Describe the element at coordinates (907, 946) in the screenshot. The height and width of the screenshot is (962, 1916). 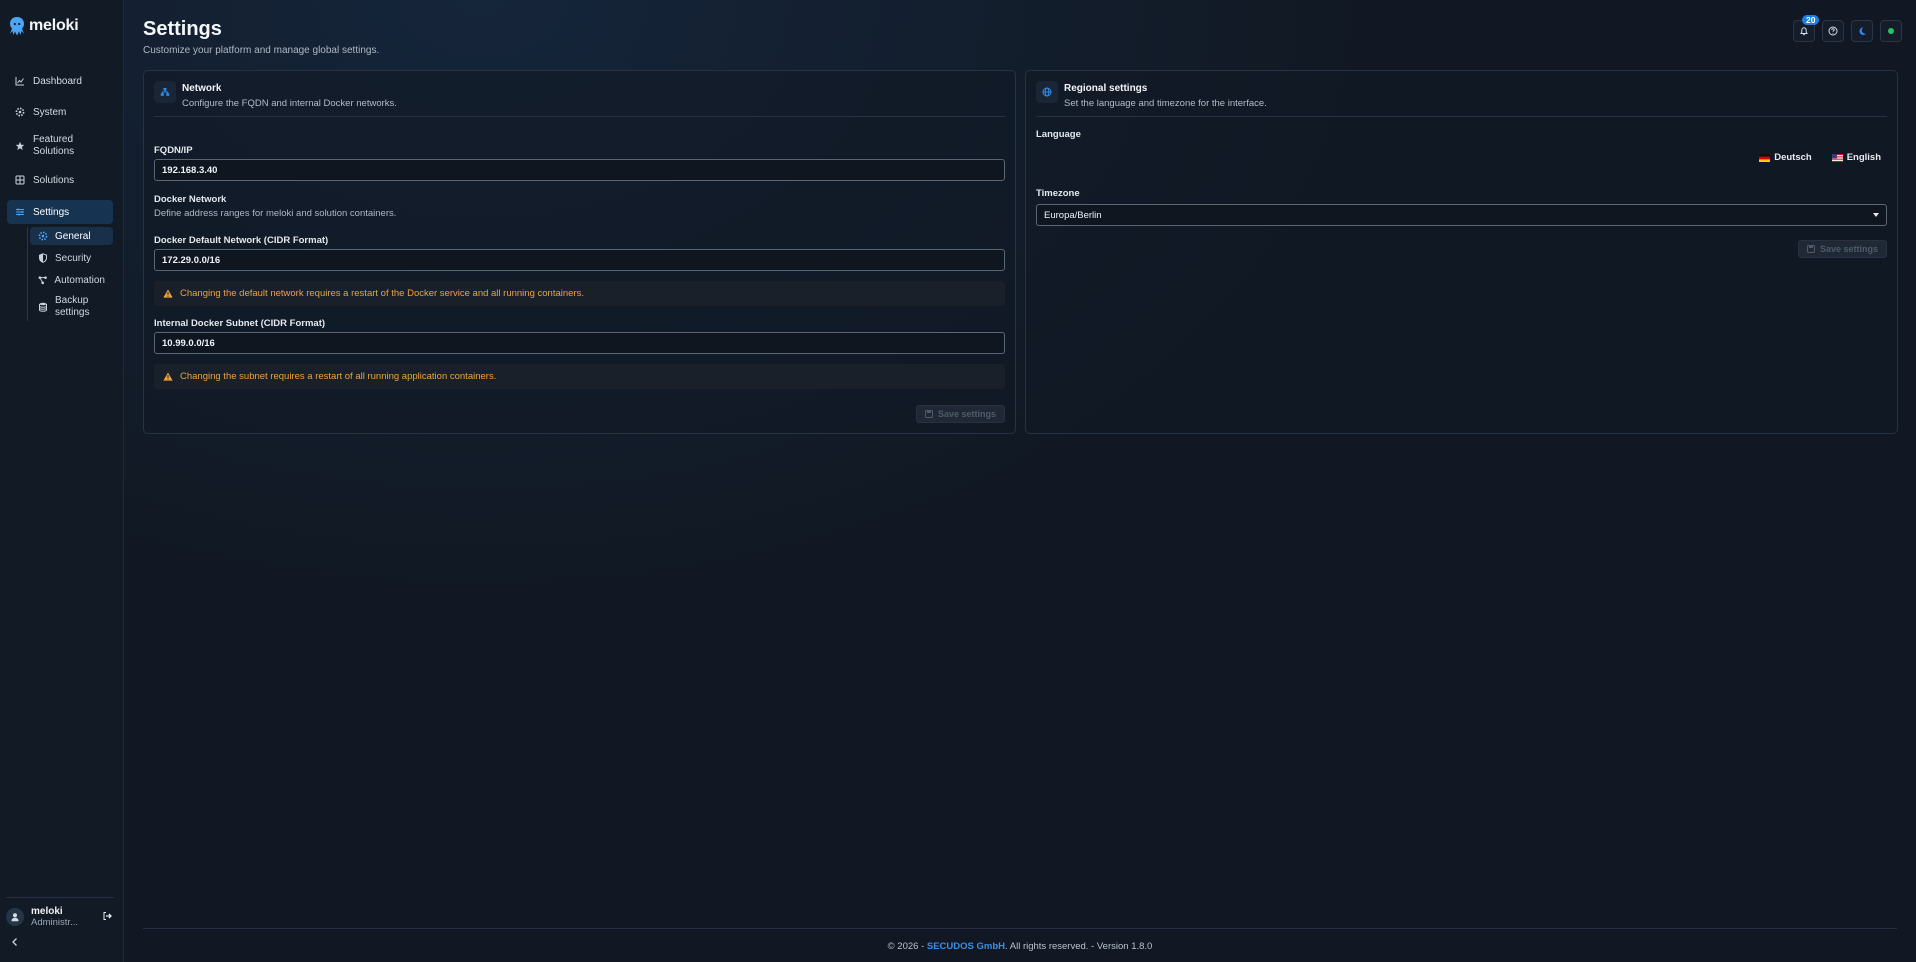
I see `footer-prefix: © 2026 -` at that location.